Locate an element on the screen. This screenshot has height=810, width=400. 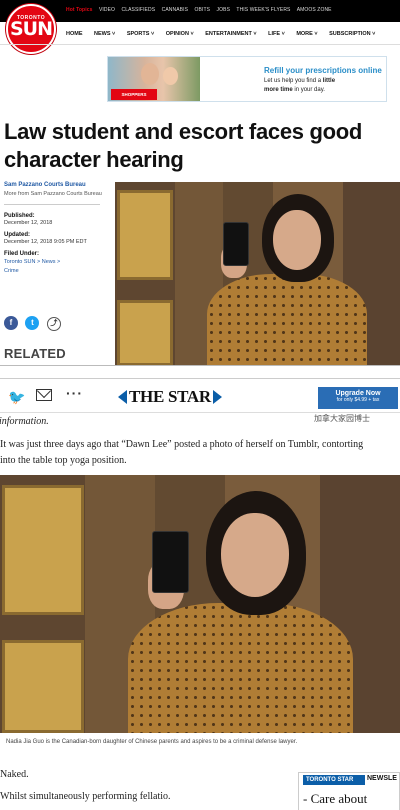
nav-news: NEWS ˅ is located at coordinates (104, 34).